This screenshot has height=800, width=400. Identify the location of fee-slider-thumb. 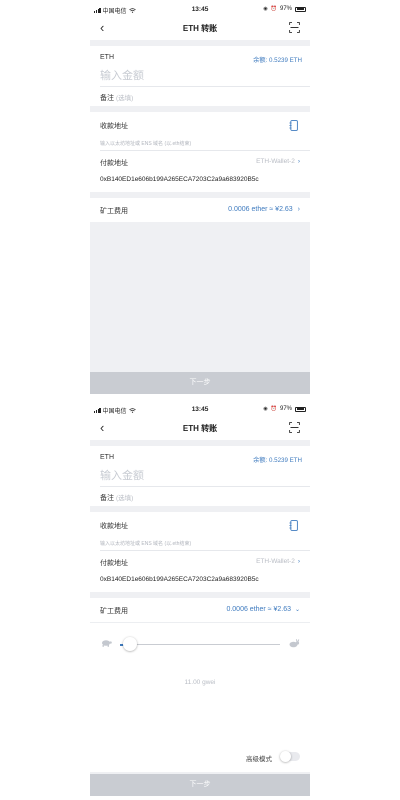
(129, 644).